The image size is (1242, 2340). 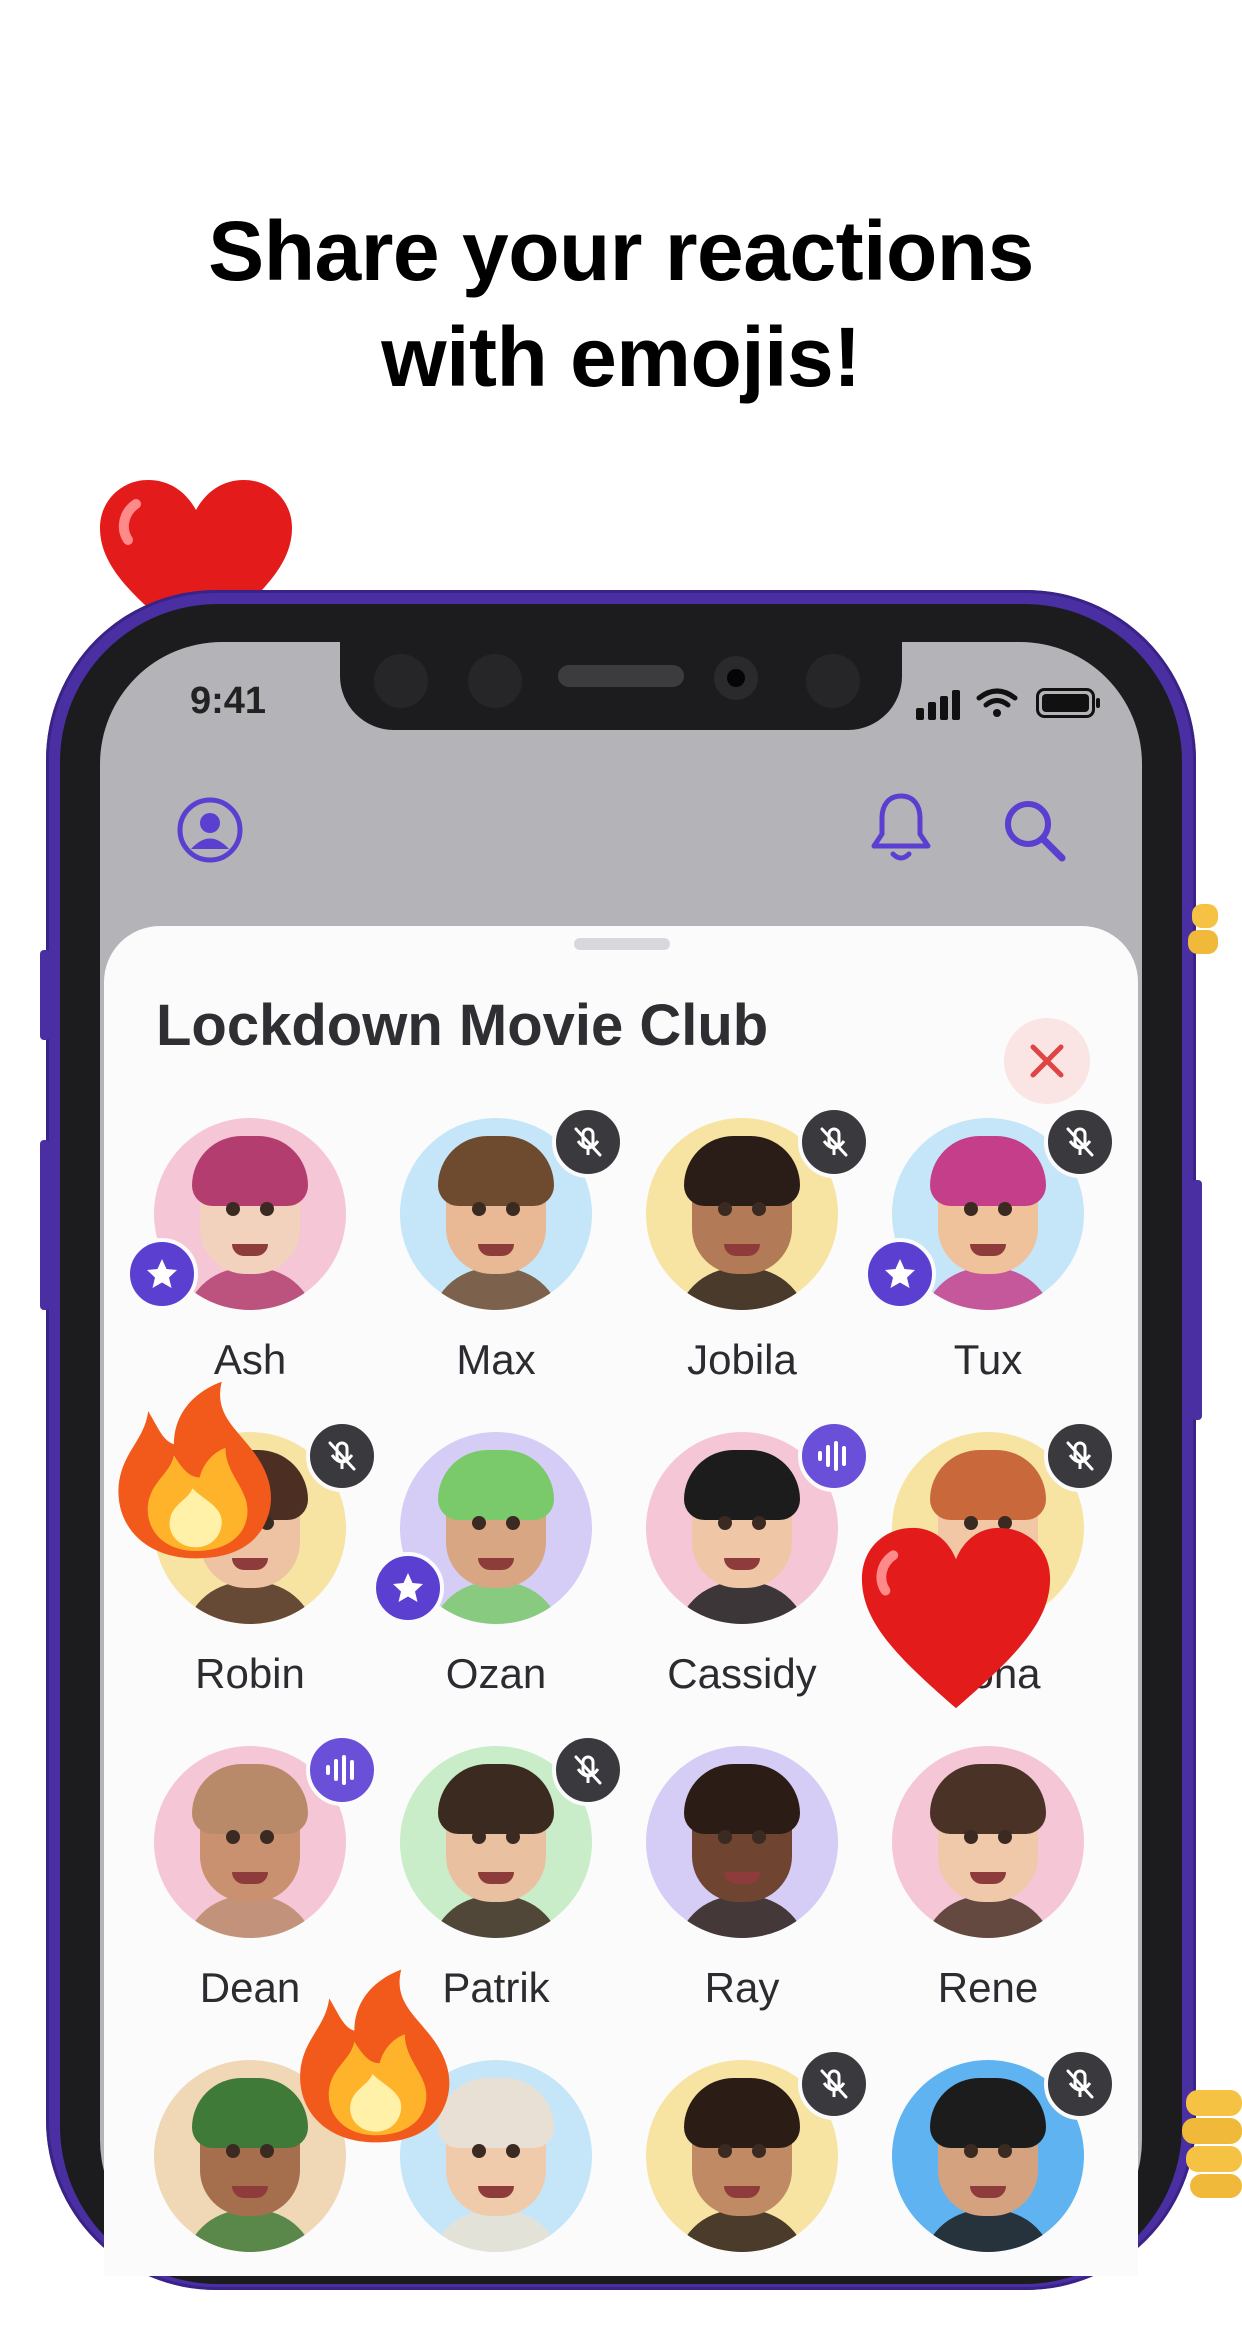 What do you see at coordinates (1034, 830) in the screenshot?
I see `search-icon` at bounding box center [1034, 830].